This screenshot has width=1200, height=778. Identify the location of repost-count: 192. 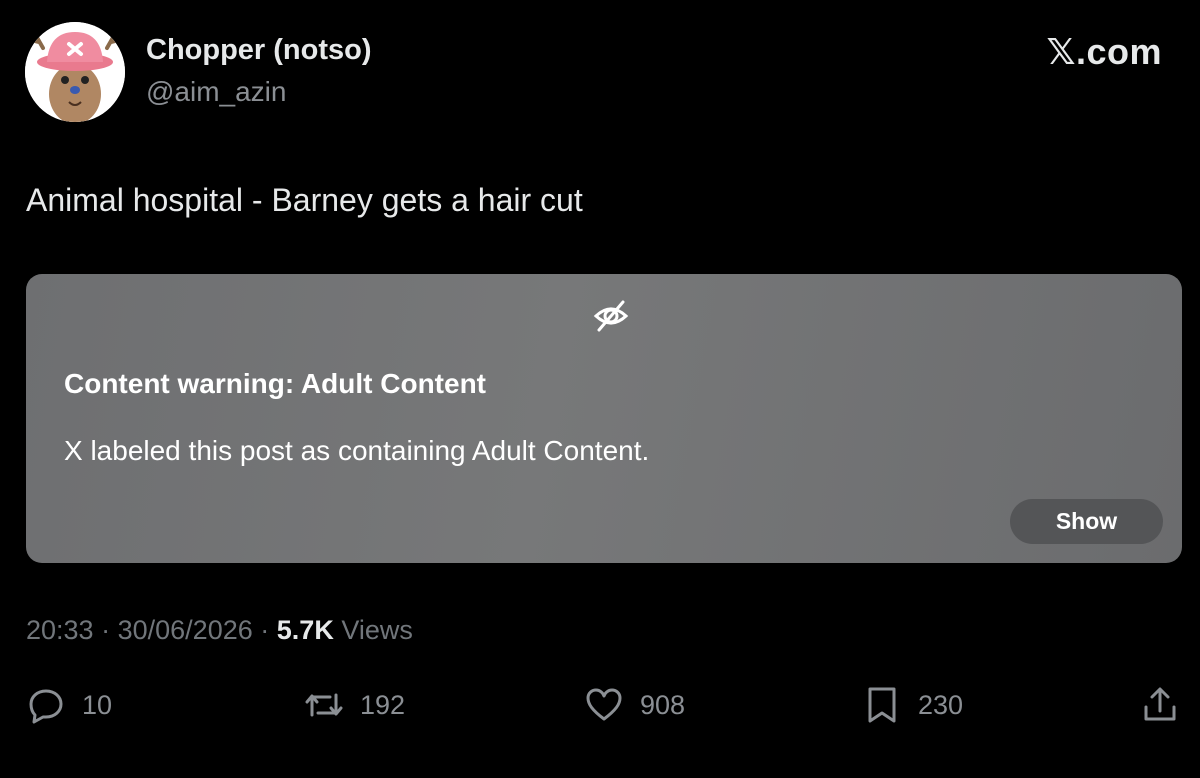
(383, 704).